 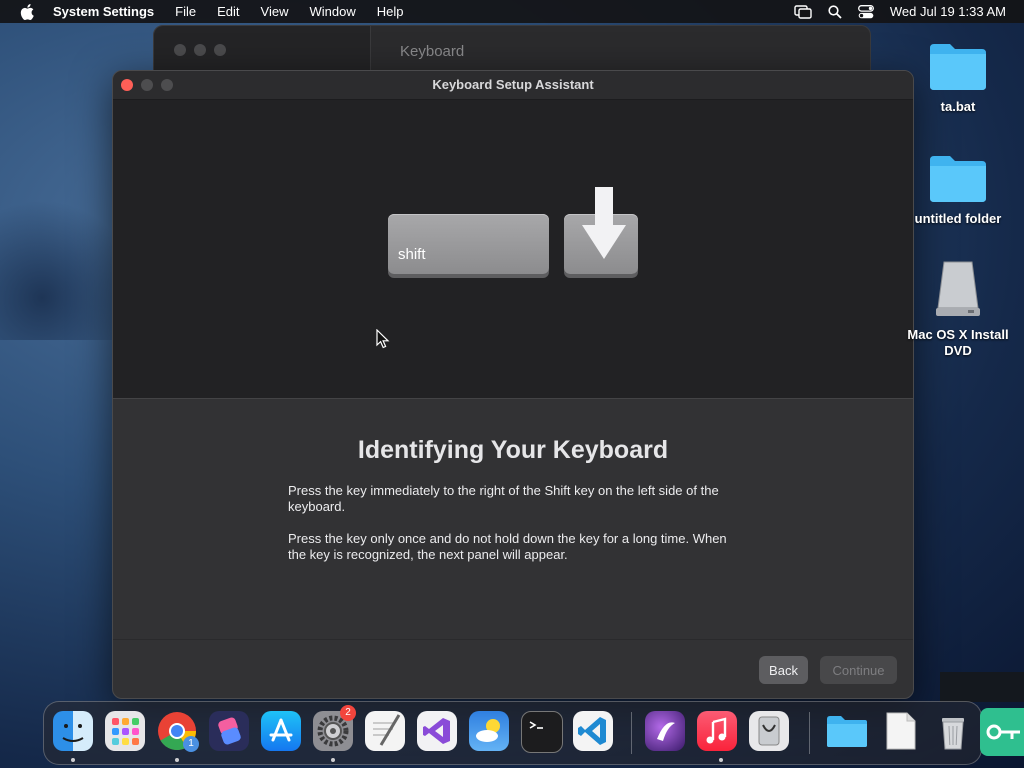 I want to click on menu-window: Window, so click(x=332, y=11).